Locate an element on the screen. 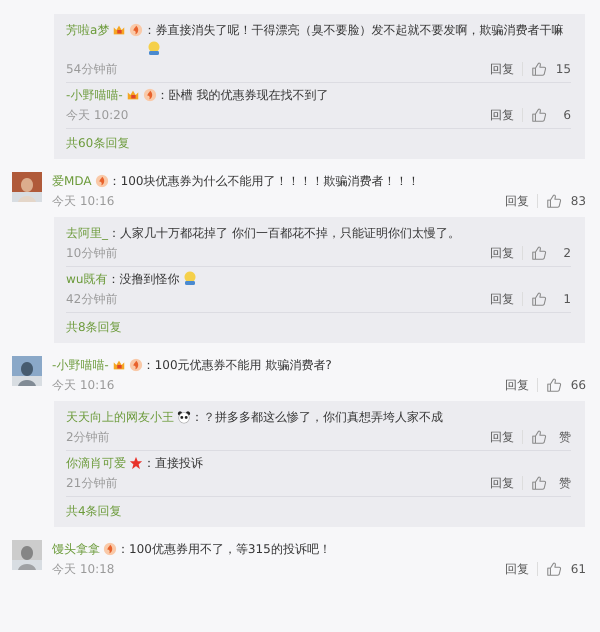  reply-text: ：直接投诉 is located at coordinates (173, 463).